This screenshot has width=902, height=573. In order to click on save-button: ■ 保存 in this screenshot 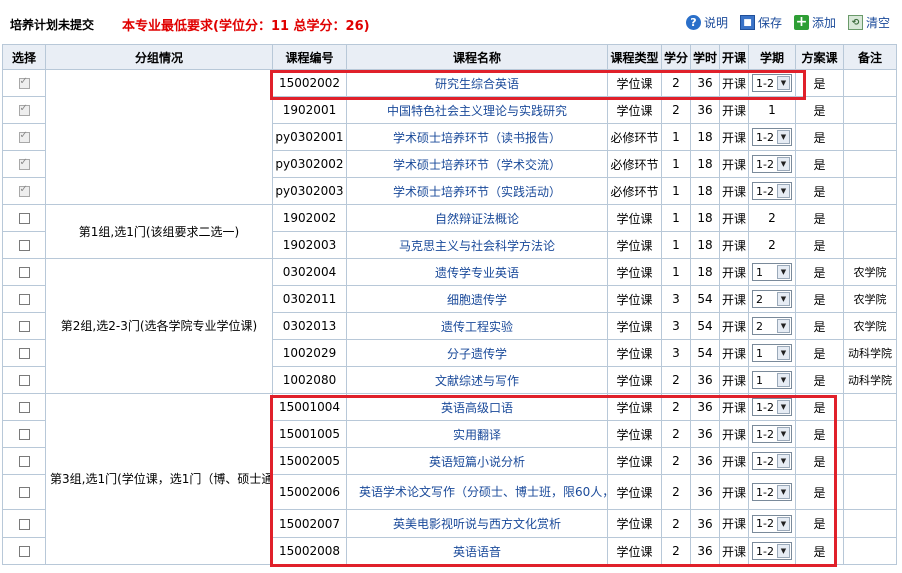, I will do `click(760, 22)`.